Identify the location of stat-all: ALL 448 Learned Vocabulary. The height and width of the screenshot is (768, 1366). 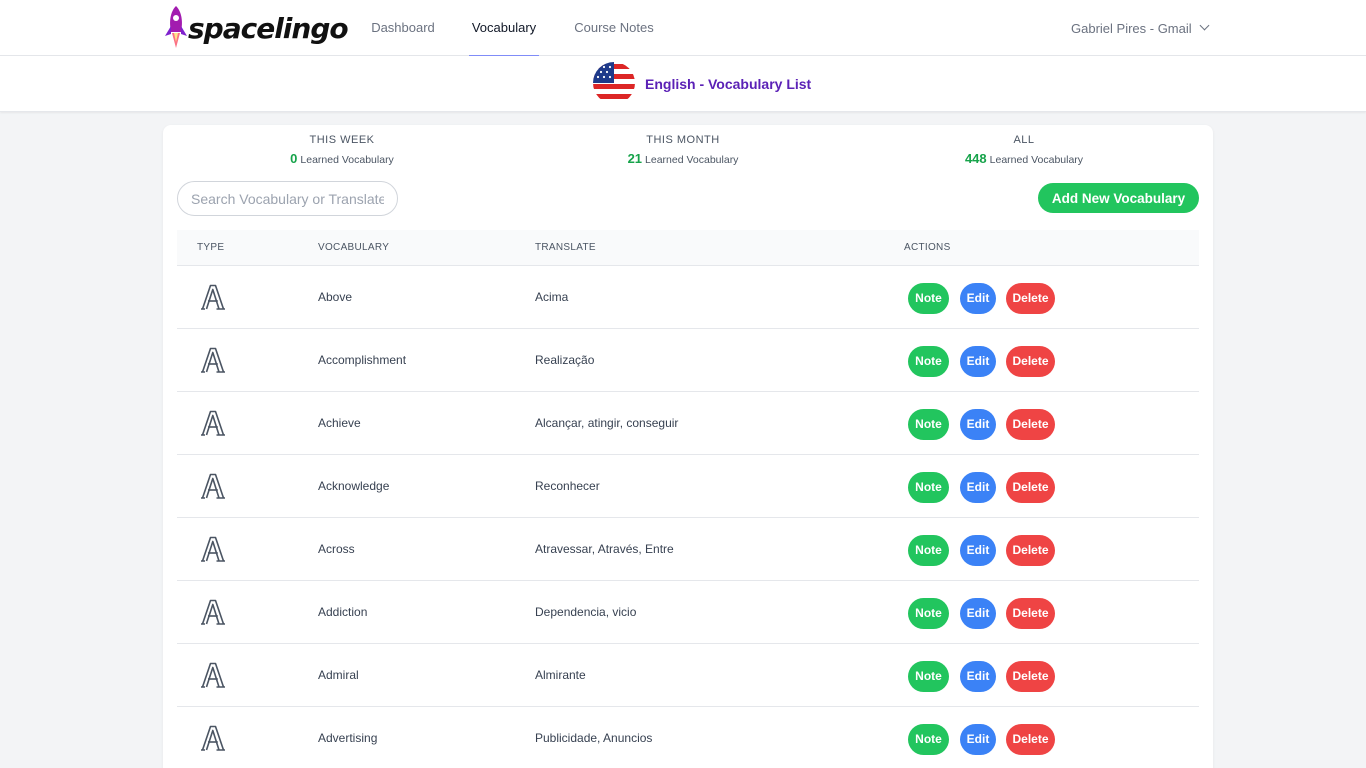
(1024, 149).